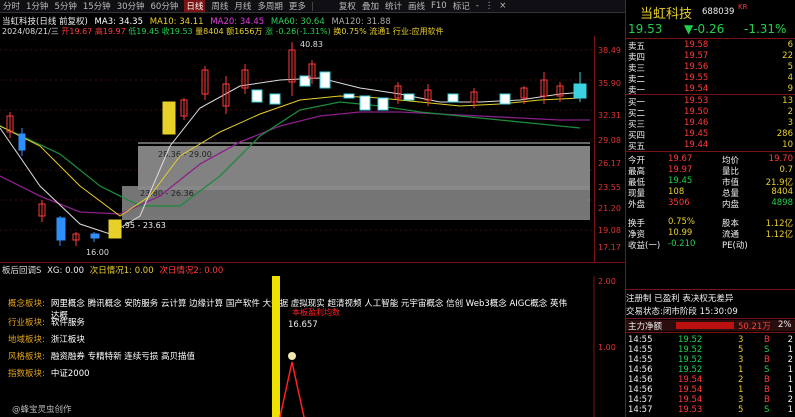 The height and width of the screenshot is (417, 795). I want to click on toolbar-button: ×, so click(502, 6).